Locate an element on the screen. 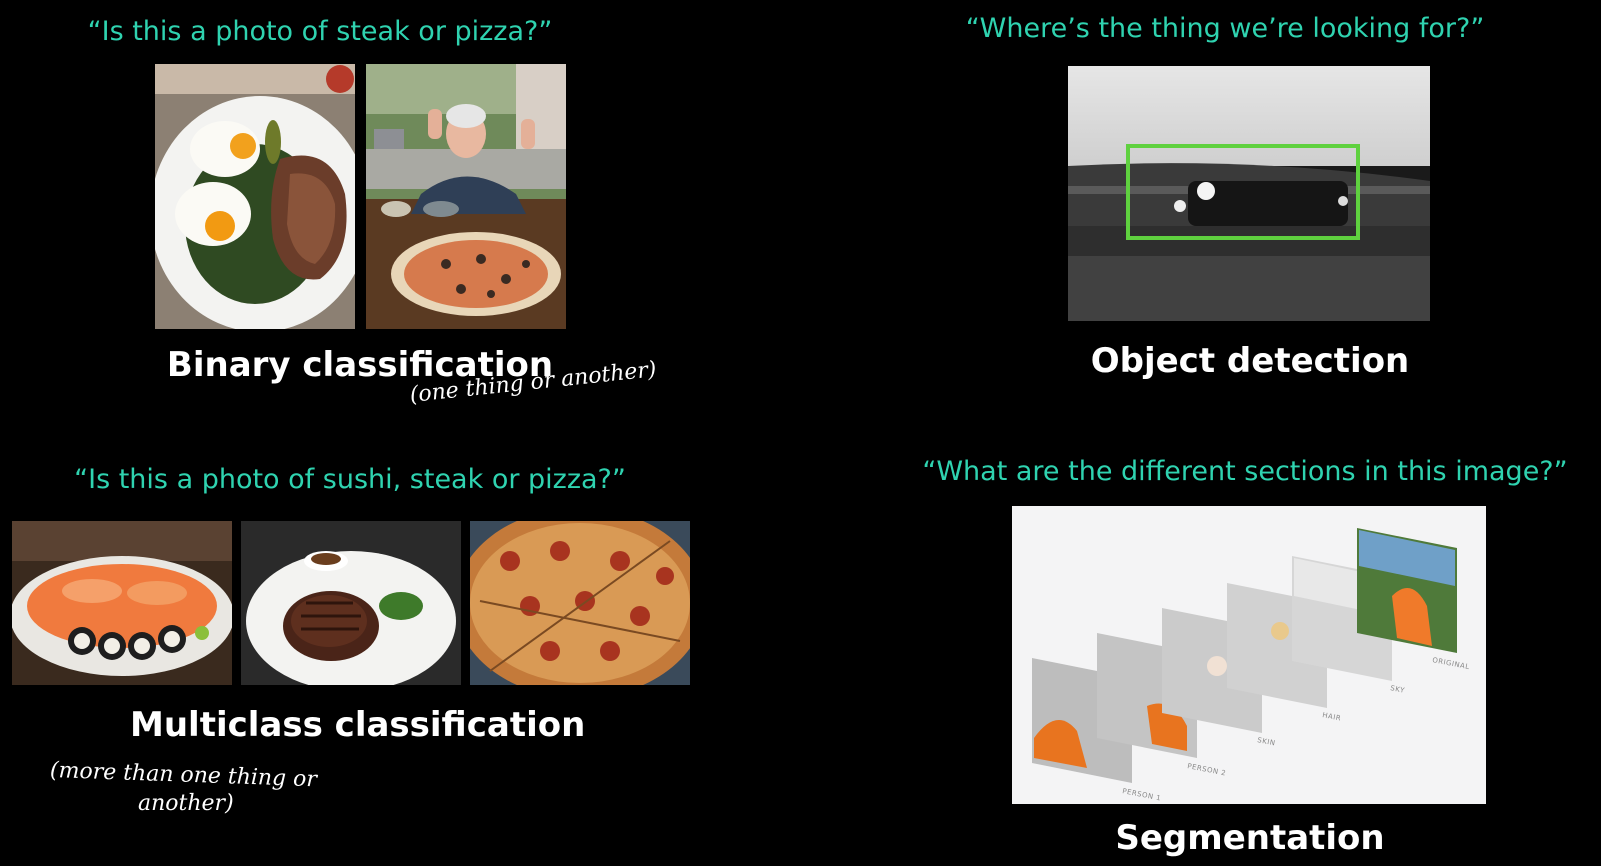 This screenshot has height=866, width=1601. multiclass-title: Multiclass classification is located at coordinates (358, 725).